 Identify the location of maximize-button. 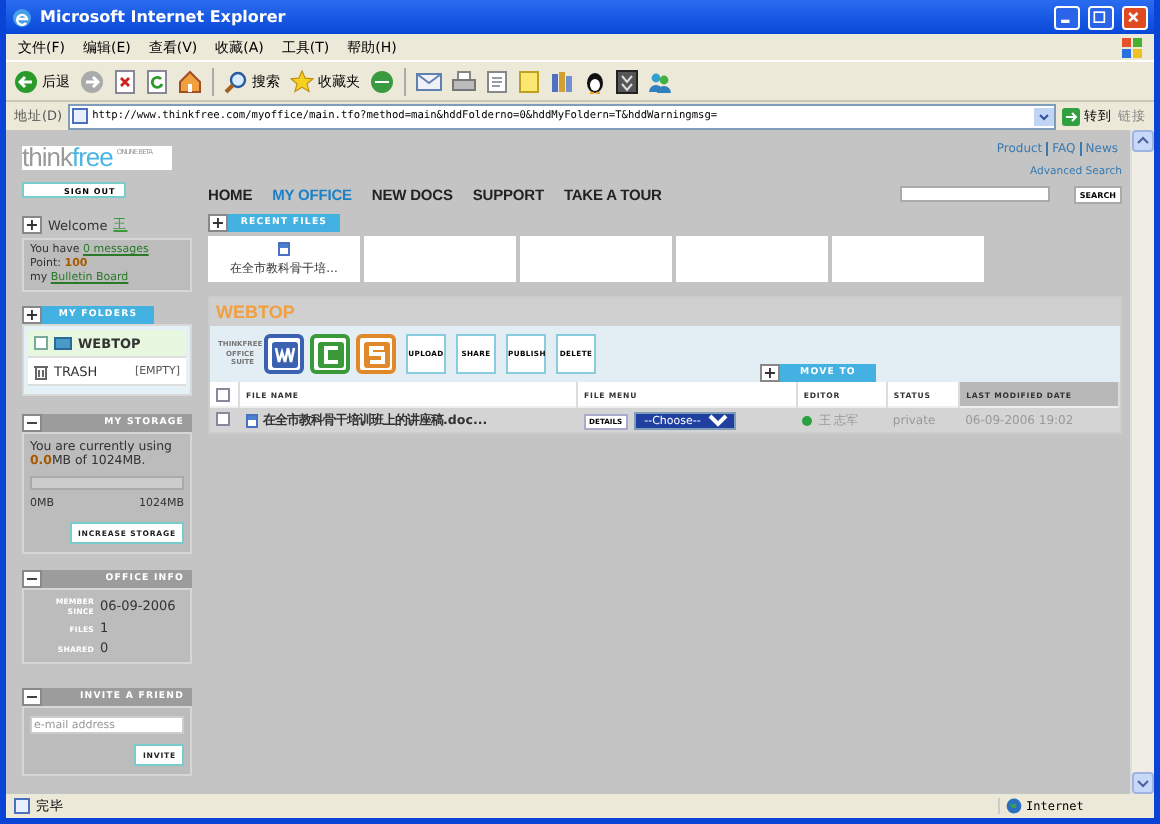
(1101, 17).